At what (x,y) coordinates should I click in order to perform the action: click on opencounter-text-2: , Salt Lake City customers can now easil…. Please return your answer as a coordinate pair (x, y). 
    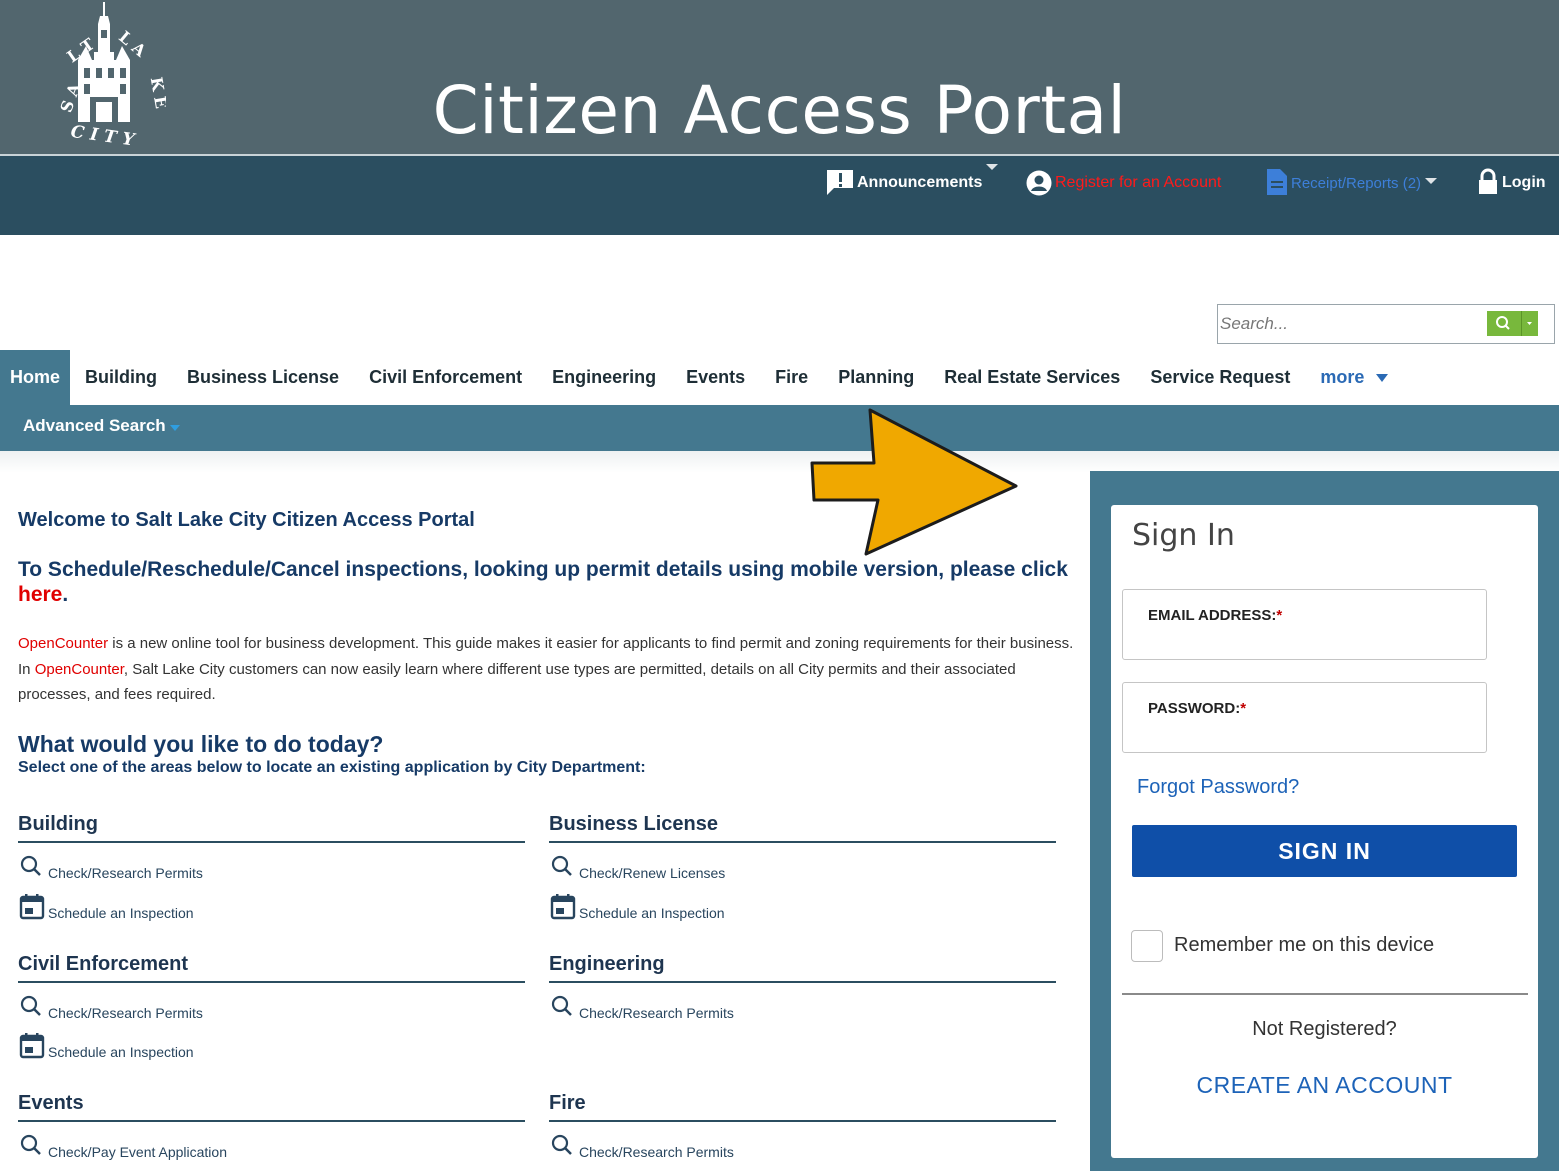
    Looking at the image, I should click on (517, 682).